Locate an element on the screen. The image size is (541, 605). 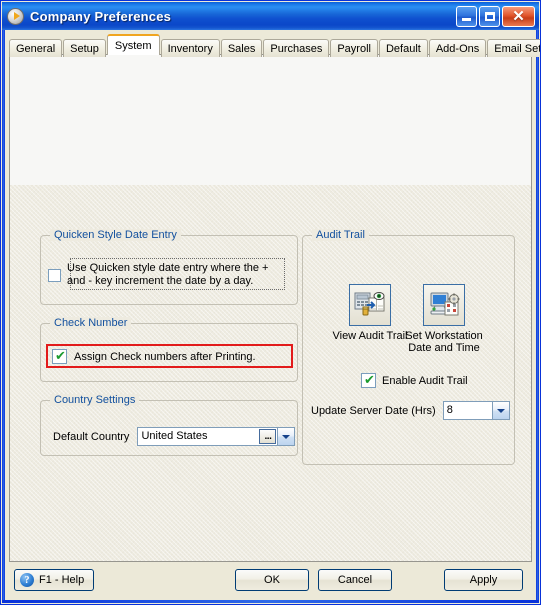
close-button: ✕ is located at coordinates (518, 16).